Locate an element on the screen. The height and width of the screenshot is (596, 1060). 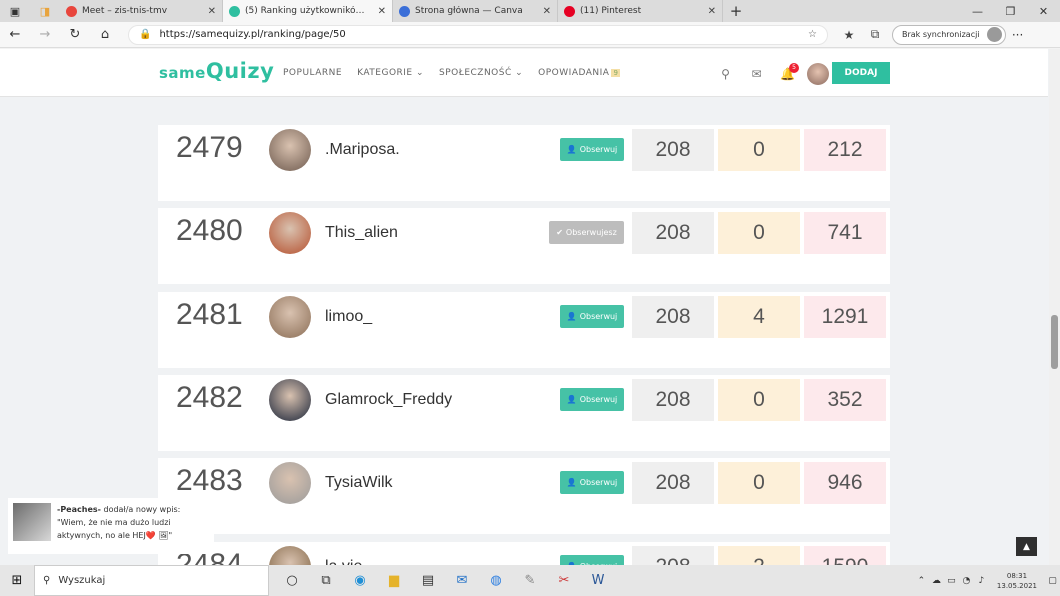
page-scrollbar is located at coordinates (1054, 307).